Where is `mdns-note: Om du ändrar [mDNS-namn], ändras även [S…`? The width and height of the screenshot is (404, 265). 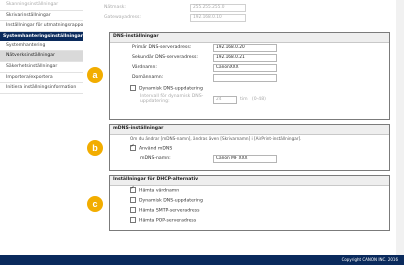 mdns-note: Om du ändrar [mDNS-namn], ändras även [S… is located at coordinates (216, 138).